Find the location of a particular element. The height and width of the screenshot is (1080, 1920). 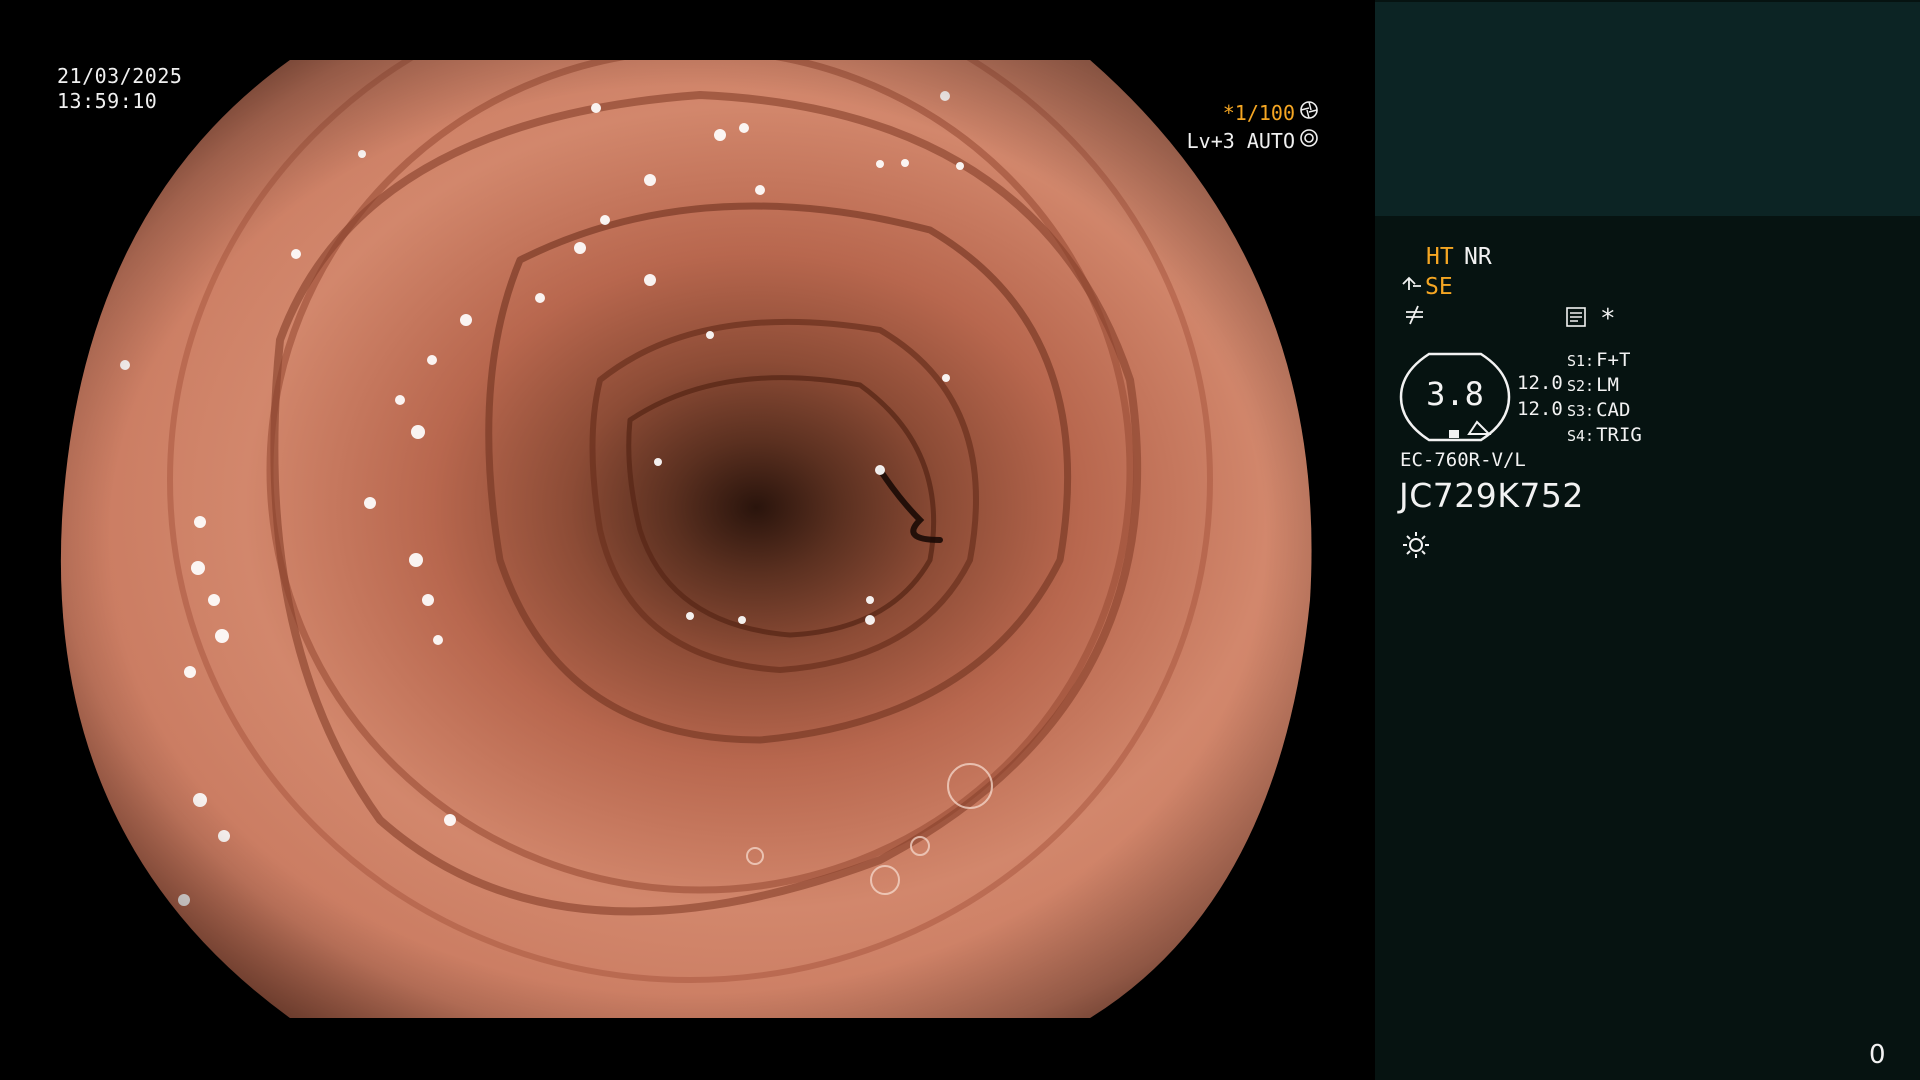

frame-counter: 0 is located at coordinates (1877, 1055).